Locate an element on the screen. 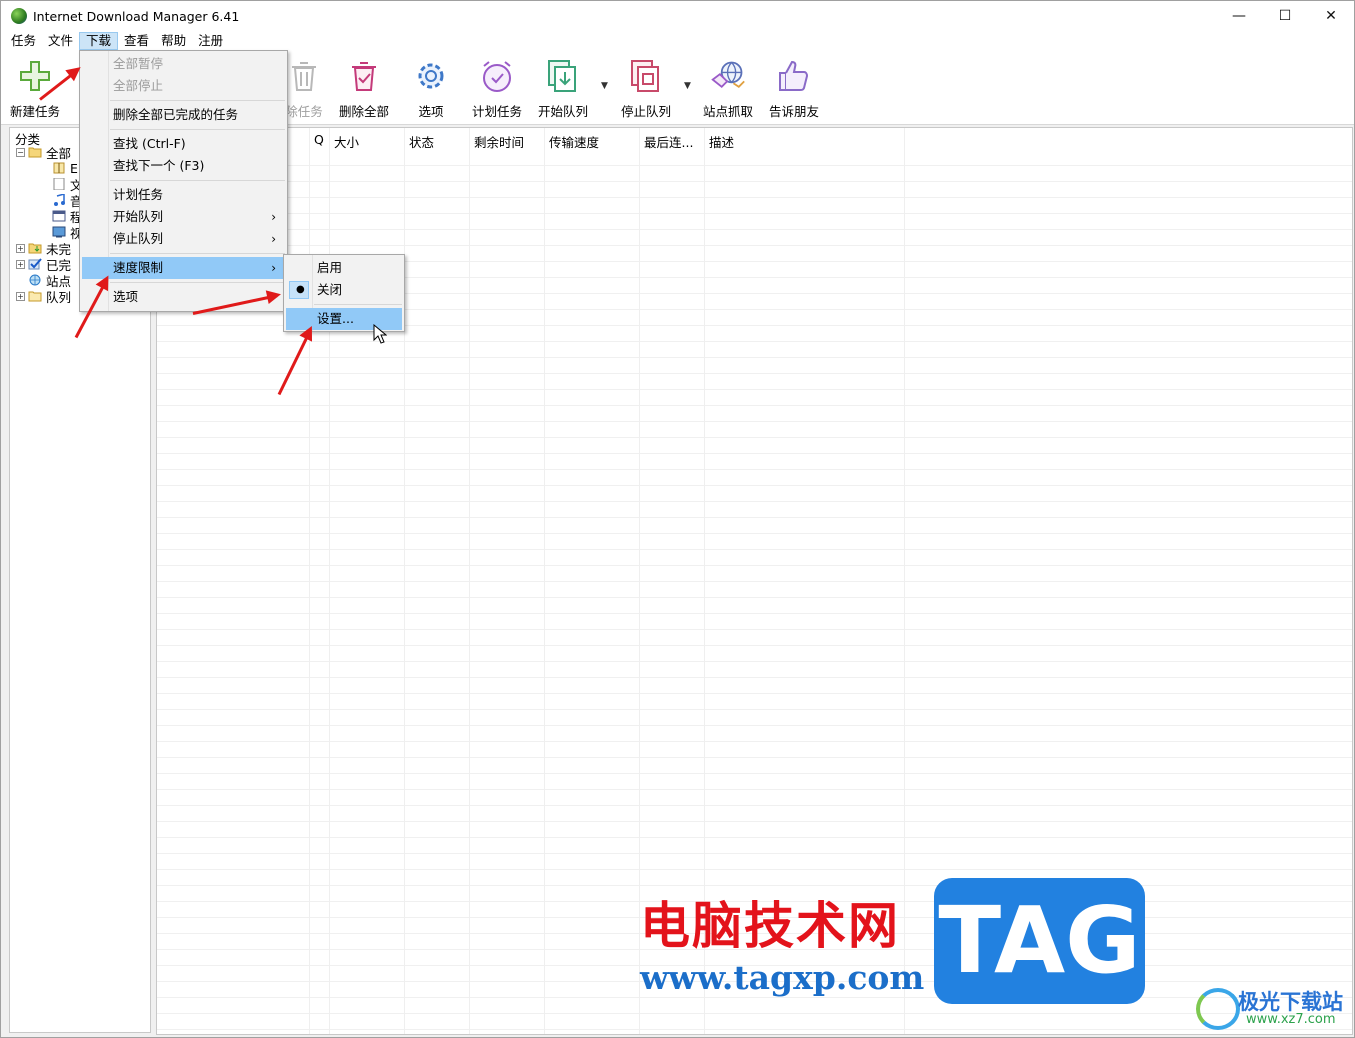 This screenshot has width=1355, height=1038. options-label: 选项 is located at coordinates (431, 111).